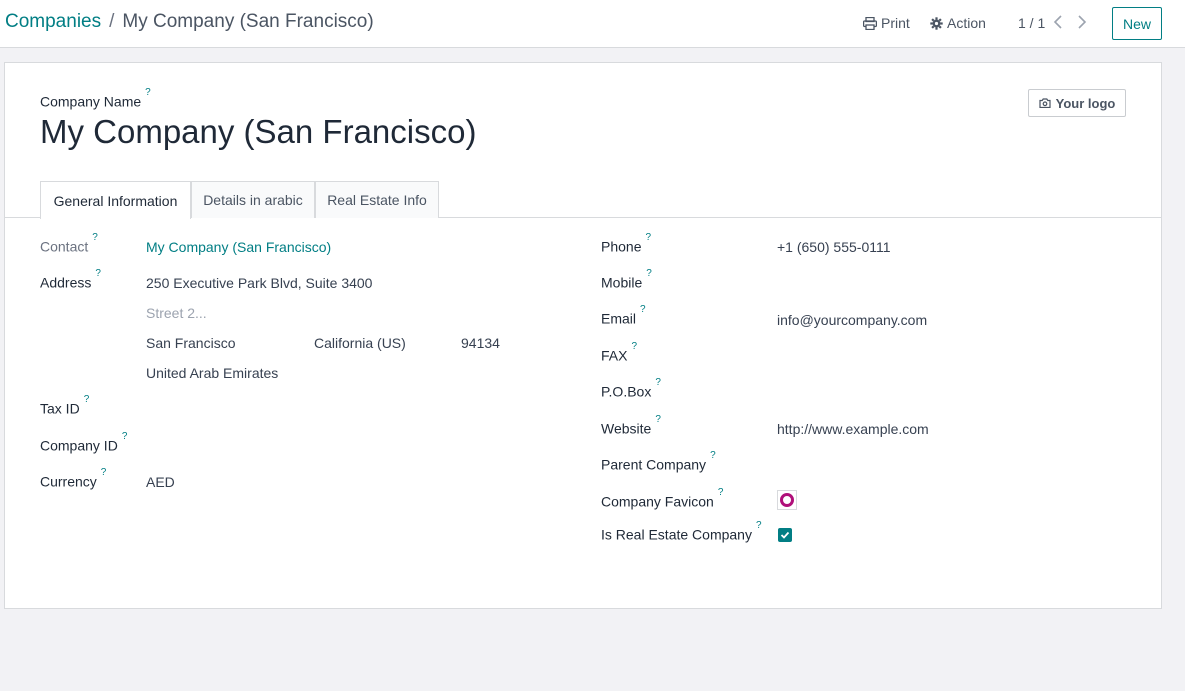  I want to click on real-estate-company-label-text: Is Real Estate Company, so click(676, 534).